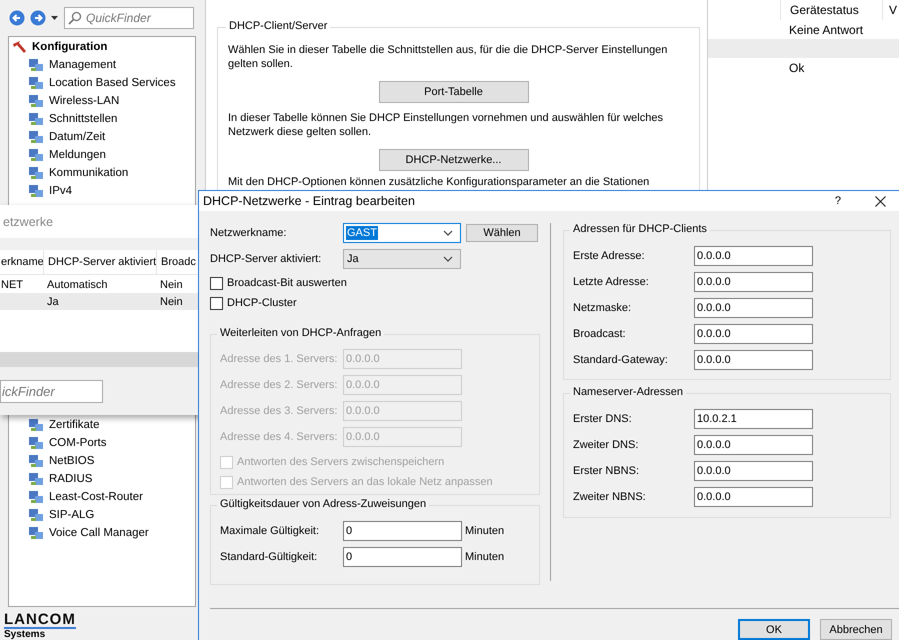 This screenshot has height=640, width=899. I want to click on field-label: Erste Adresse:, so click(609, 256).